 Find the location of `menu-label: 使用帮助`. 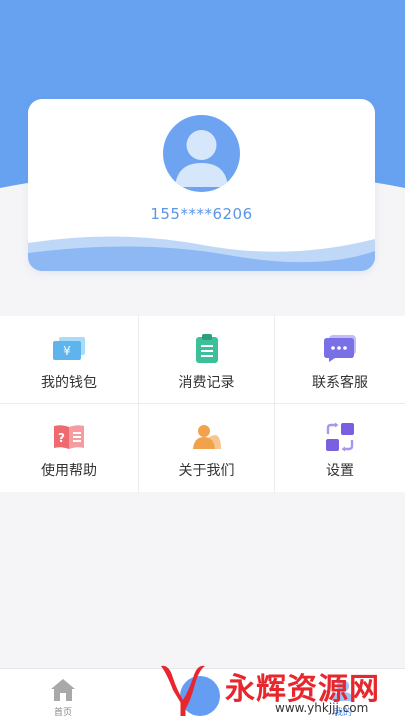

menu-label: 使用帮助 is located at coordinates (69, 471).